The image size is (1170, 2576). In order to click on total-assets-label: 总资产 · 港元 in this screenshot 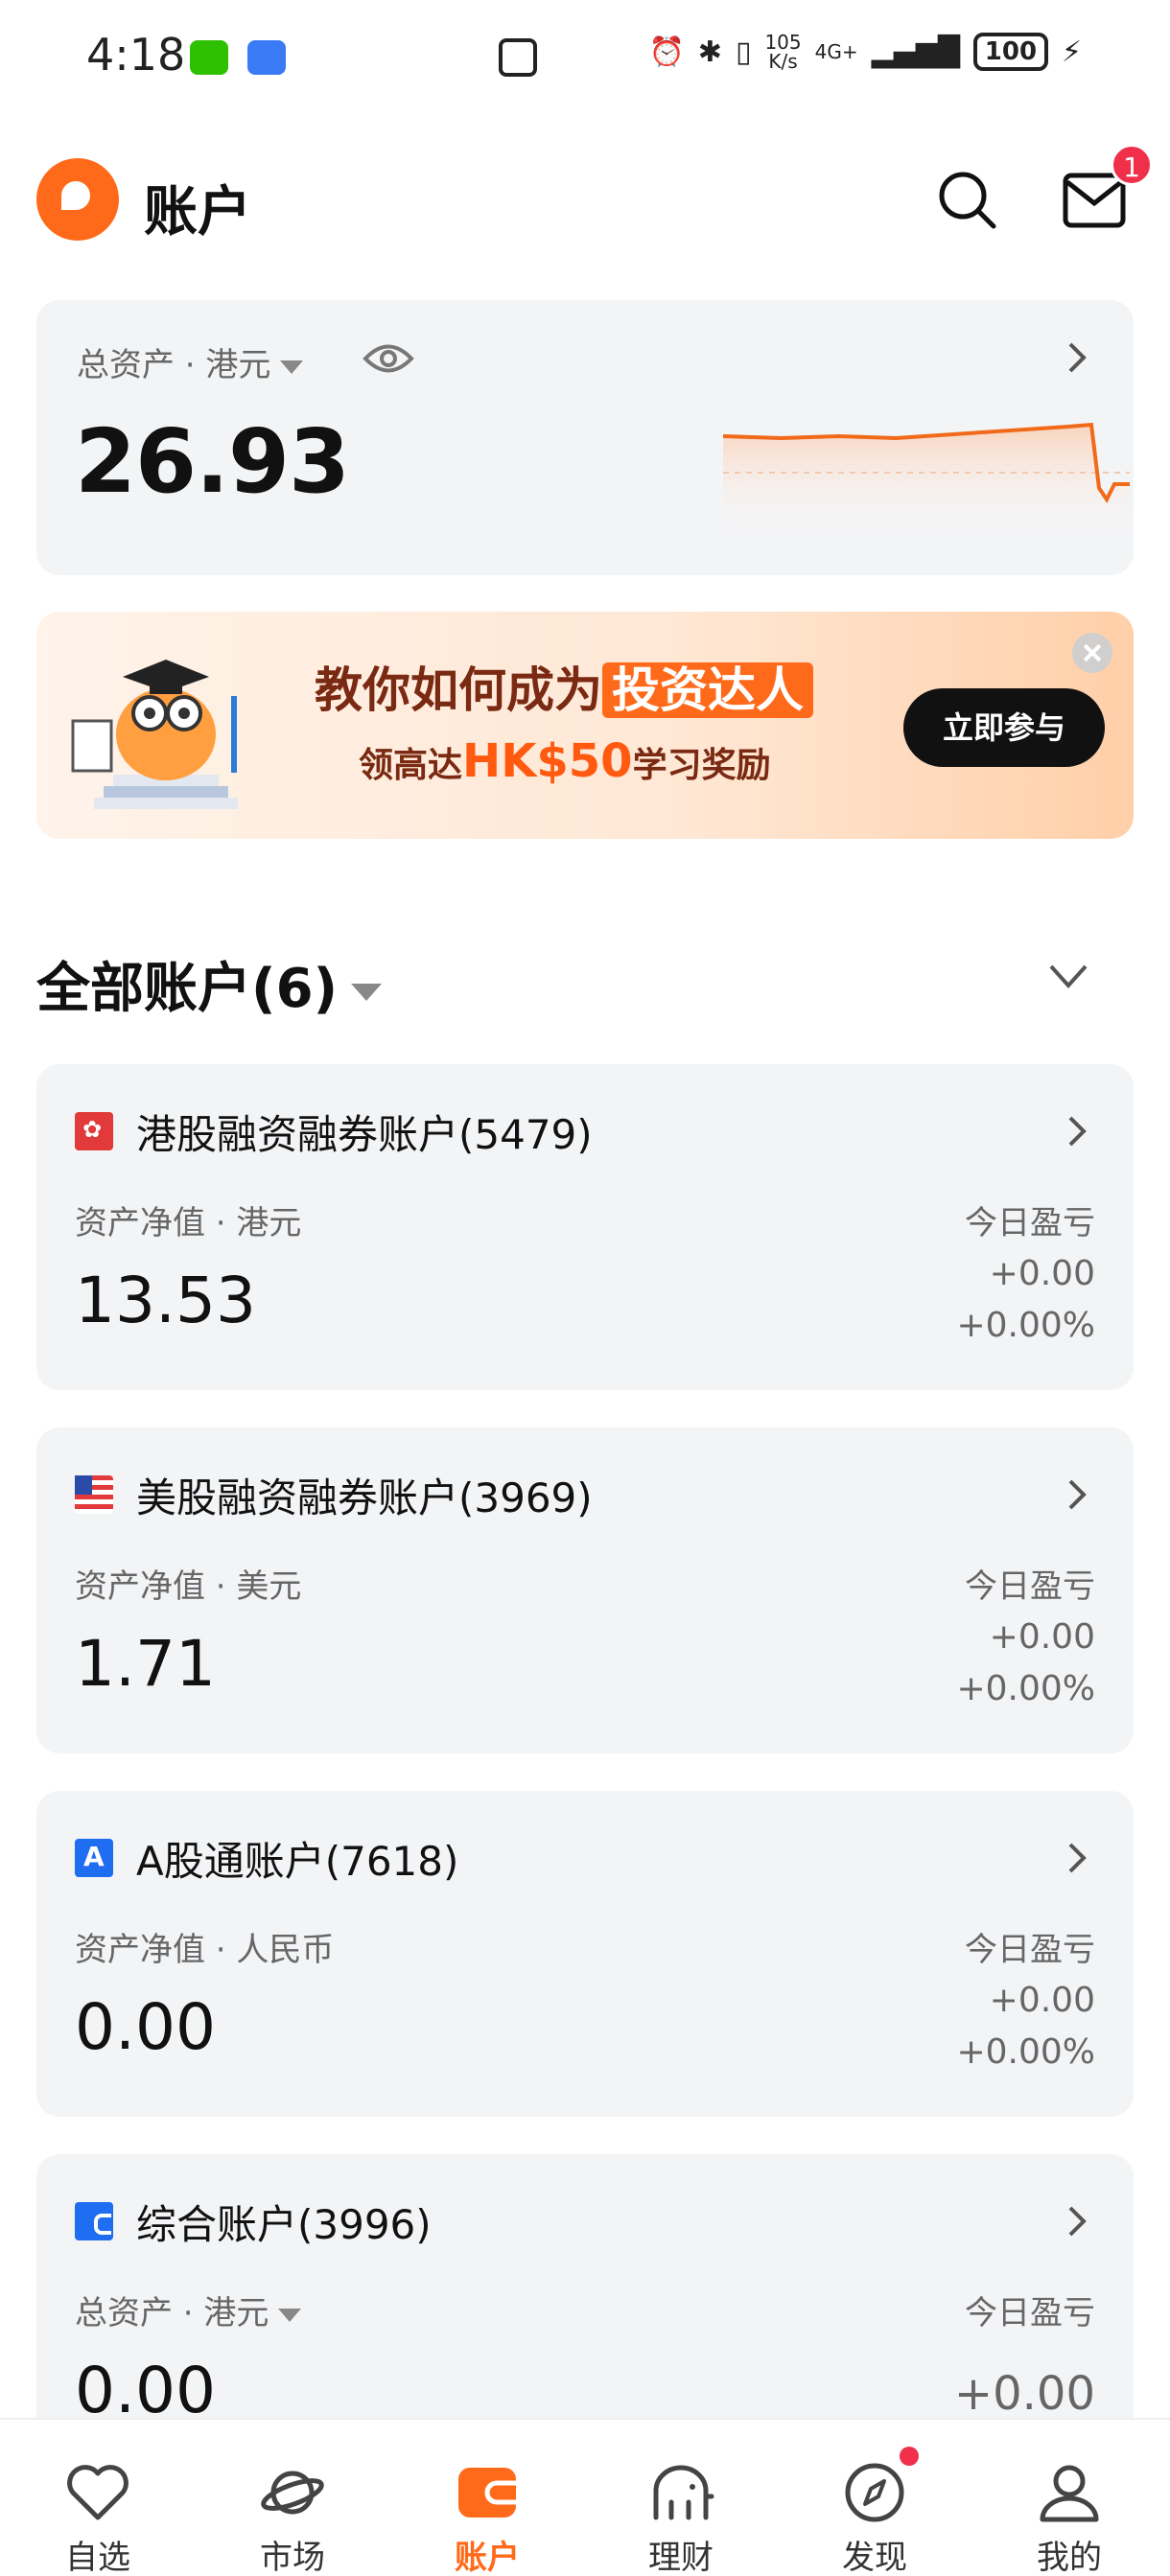, I will do `click(190, 361)`.